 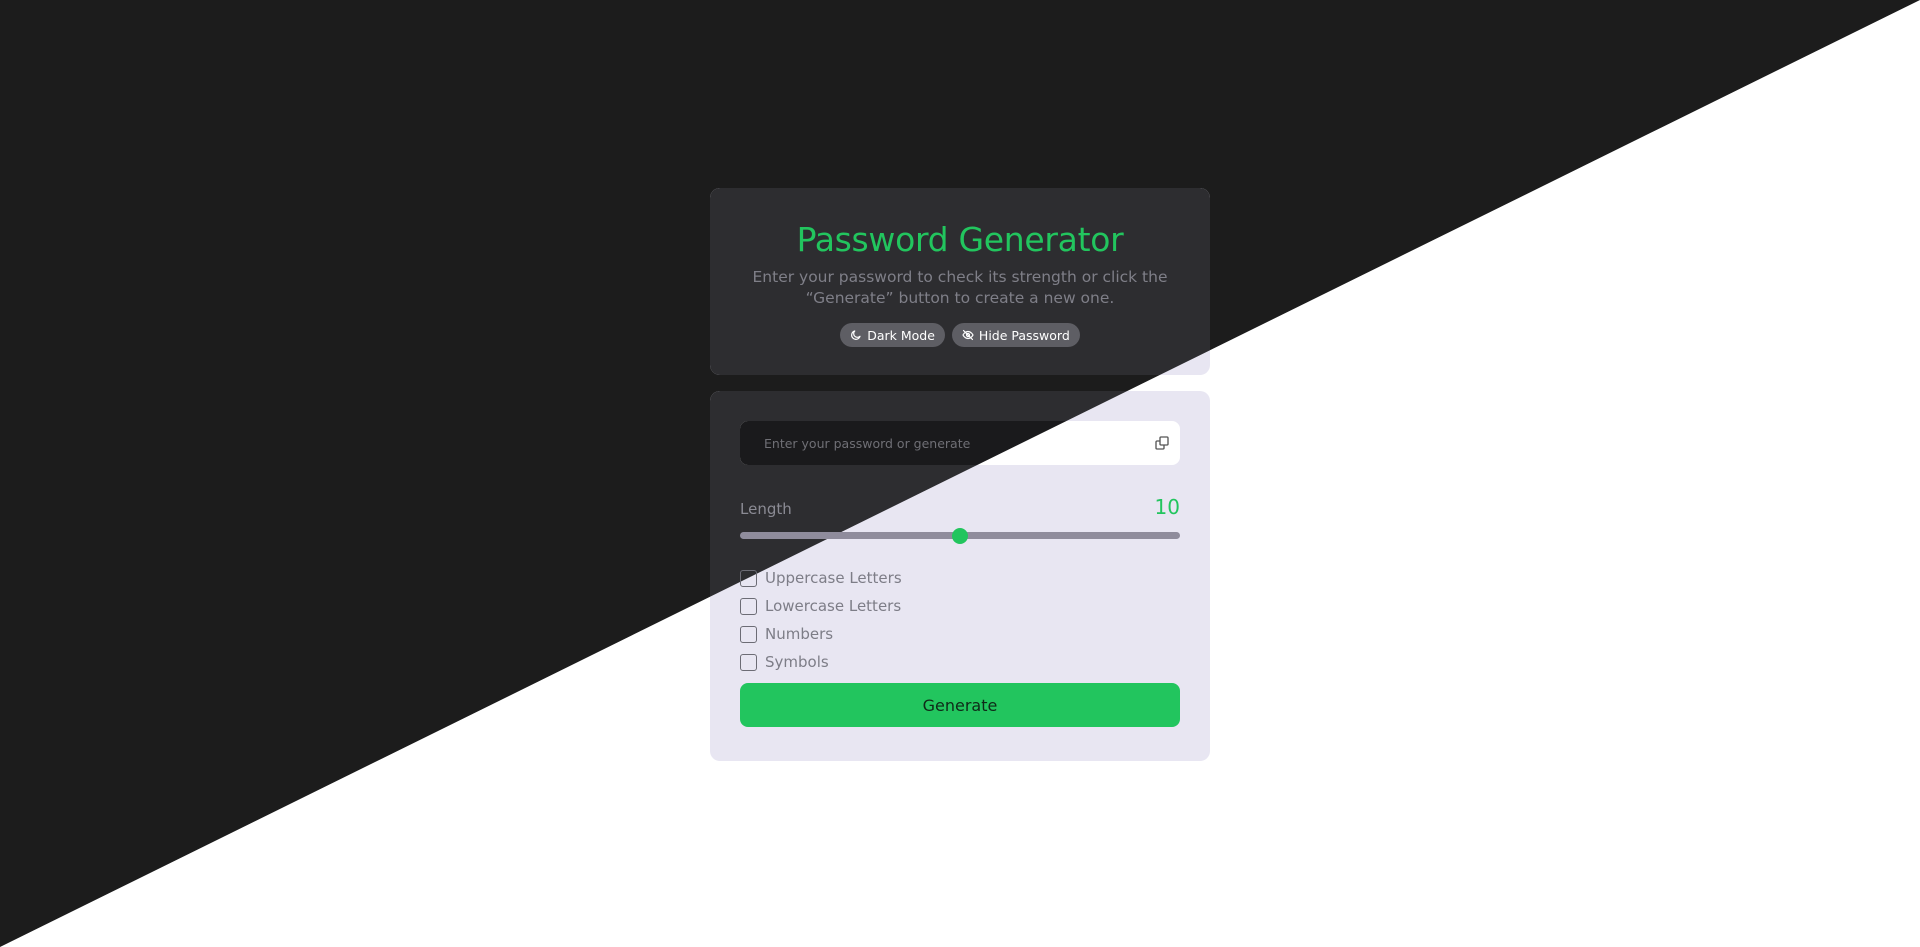 I want to click on dark-mode-toggle: Dark Mode, so click(x=892, y=335).